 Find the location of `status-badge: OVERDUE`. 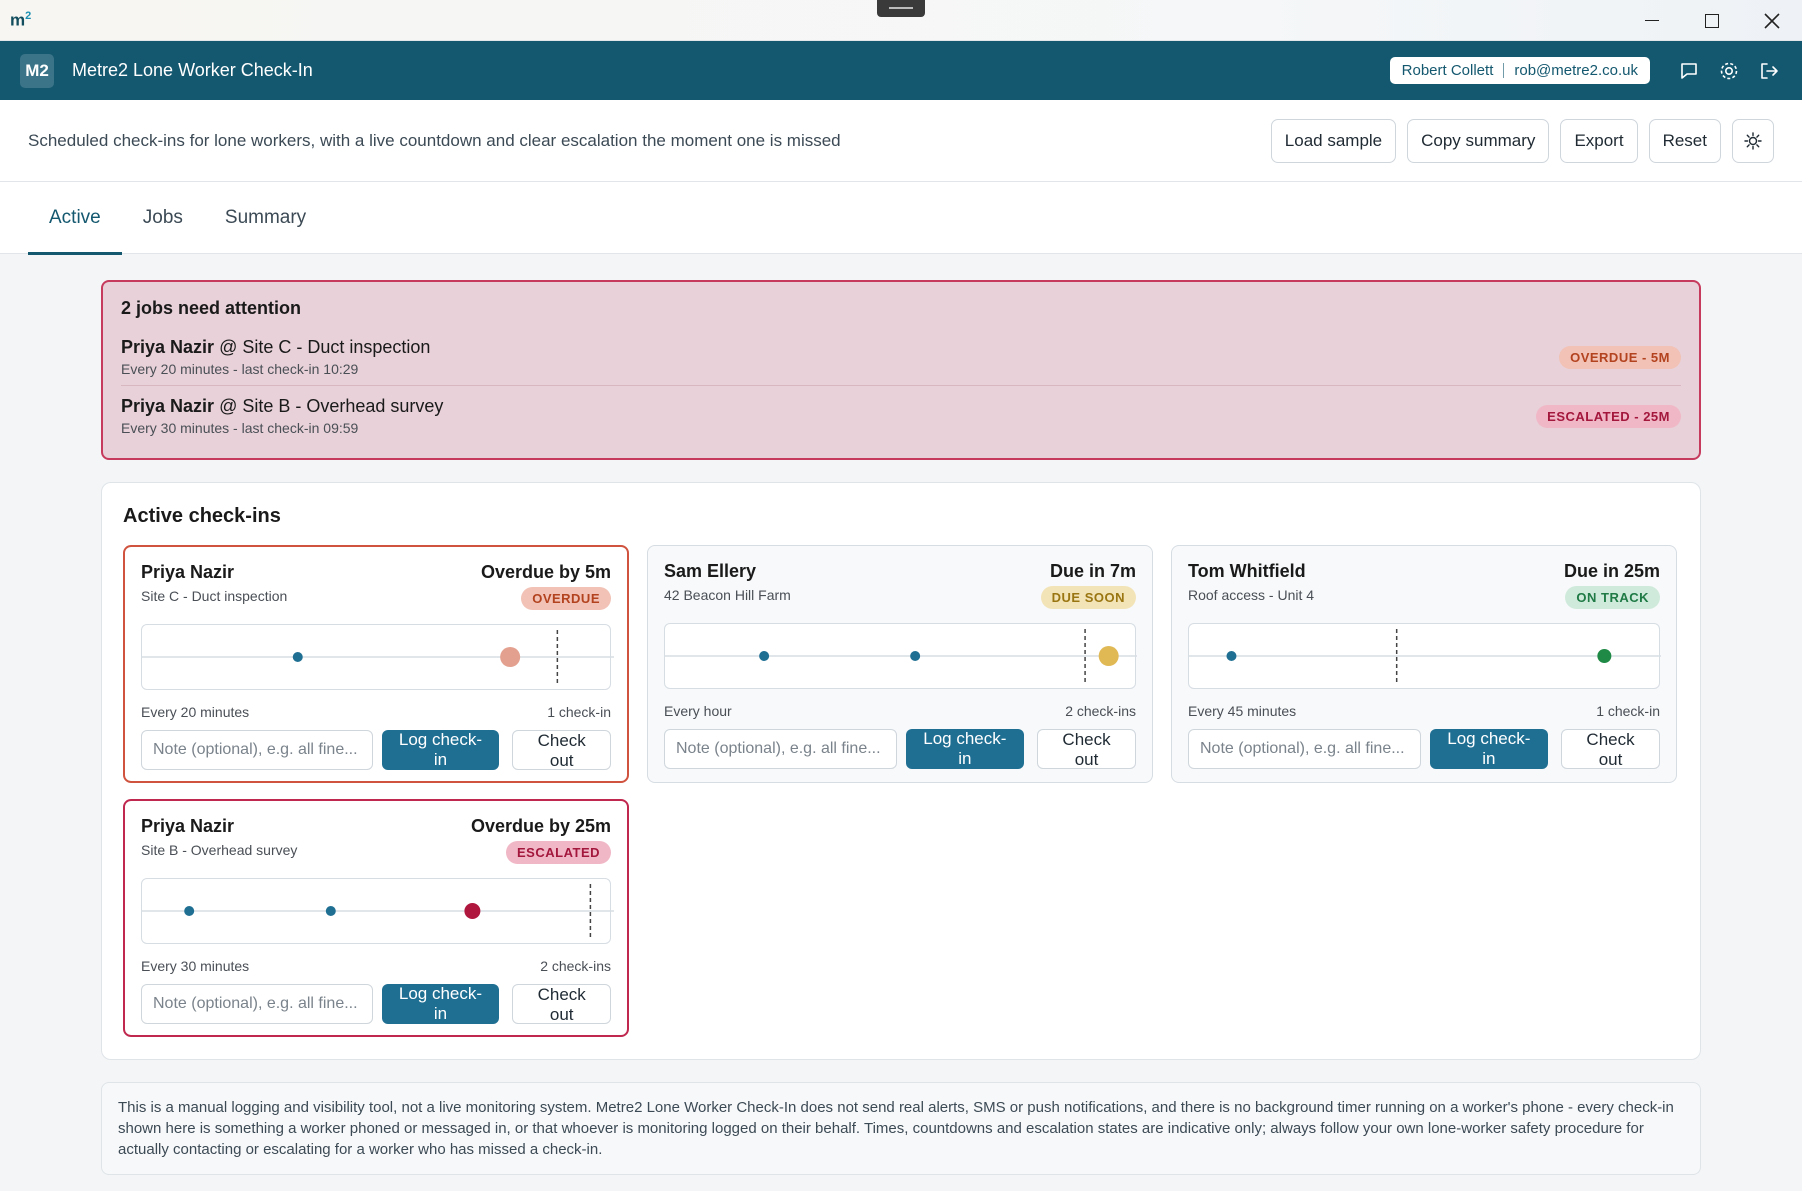

status-badge: OVERDUE is located at coordinates (566, 598).